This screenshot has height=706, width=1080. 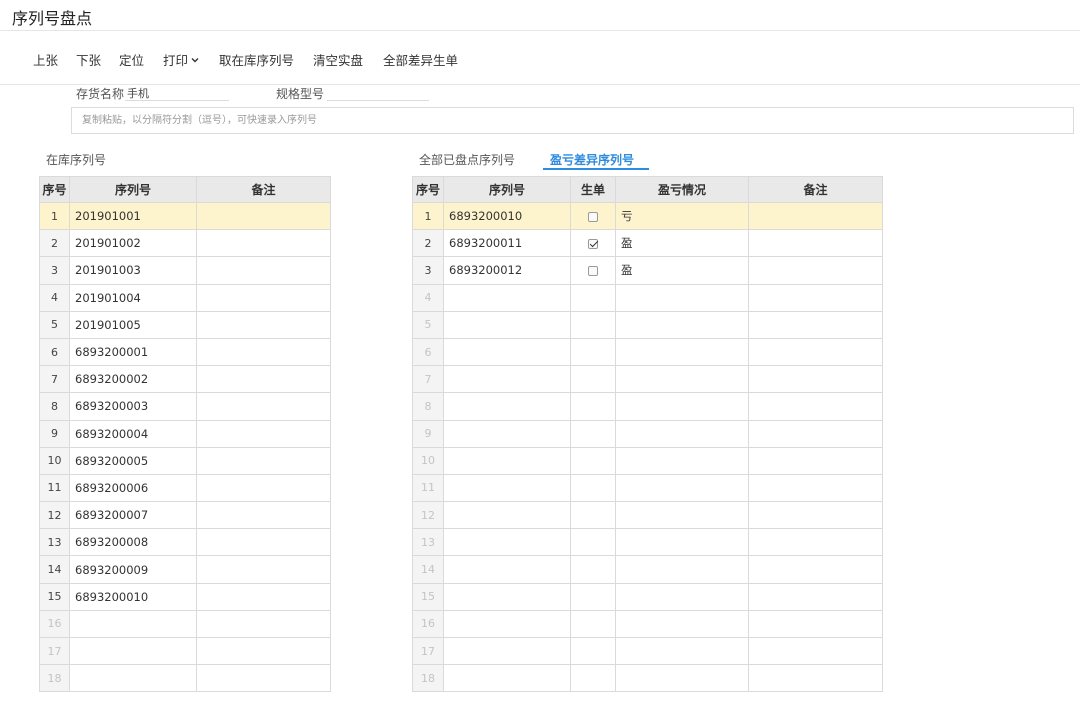 I want to click on print-button: 打印, so click(x=181, y=59).